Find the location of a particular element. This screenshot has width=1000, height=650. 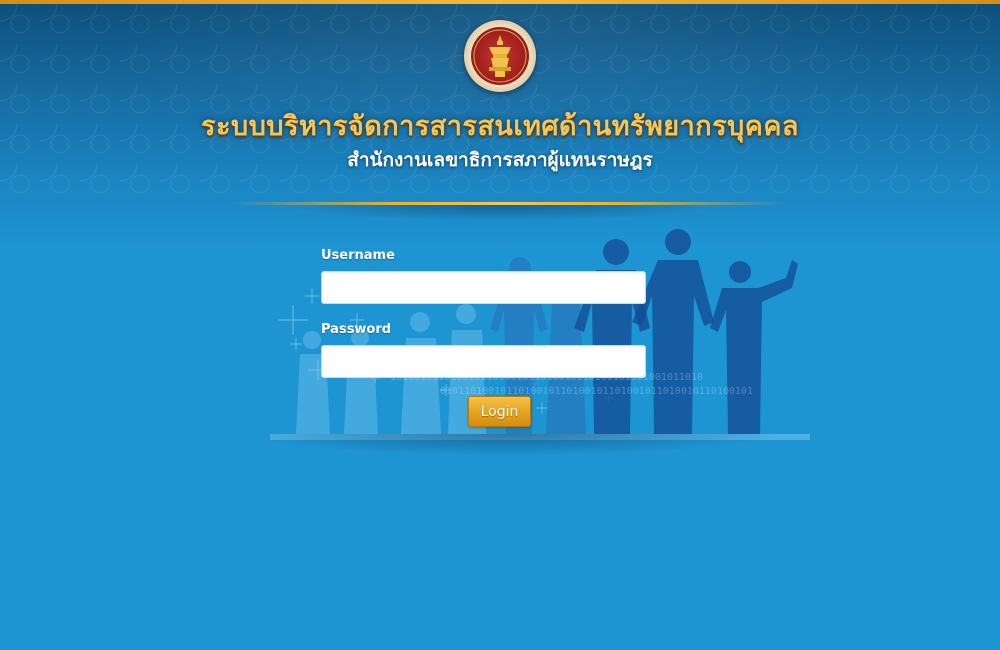

form-floor-shadow is located at coordinates (510, 445).